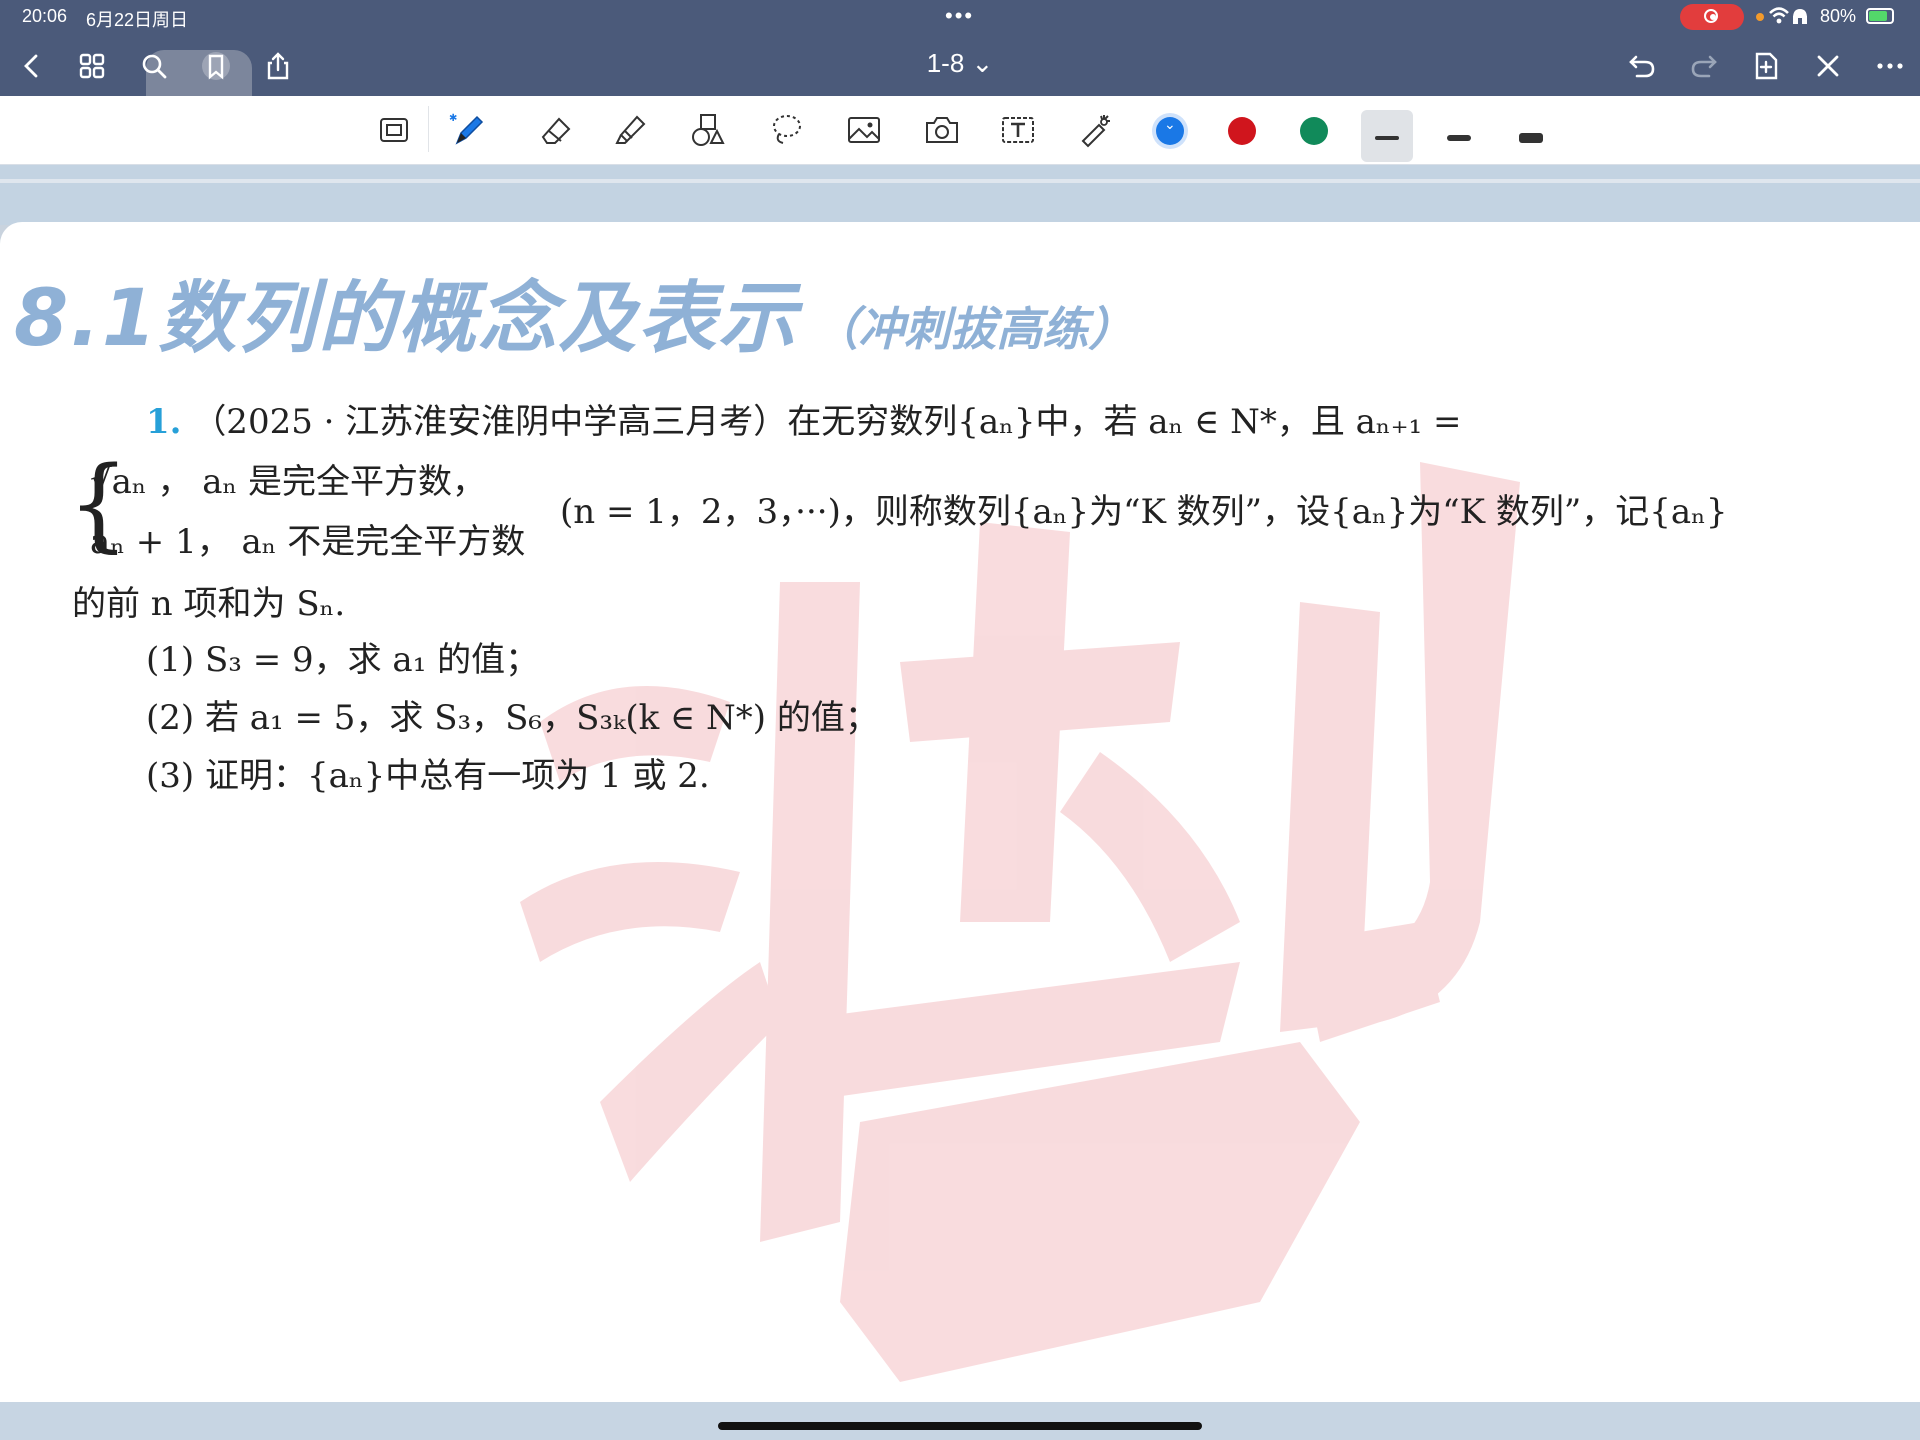 Image resolution: width=1920 pixels, height=1440 pixels. Describe the element at coordinates (512, 718) in the screenshot. I see `sub-question-2: (2) 若 a₁ = 5，求 S₃，S₆，S₃ₖ(k ∈ N*) 的值；` at that location.